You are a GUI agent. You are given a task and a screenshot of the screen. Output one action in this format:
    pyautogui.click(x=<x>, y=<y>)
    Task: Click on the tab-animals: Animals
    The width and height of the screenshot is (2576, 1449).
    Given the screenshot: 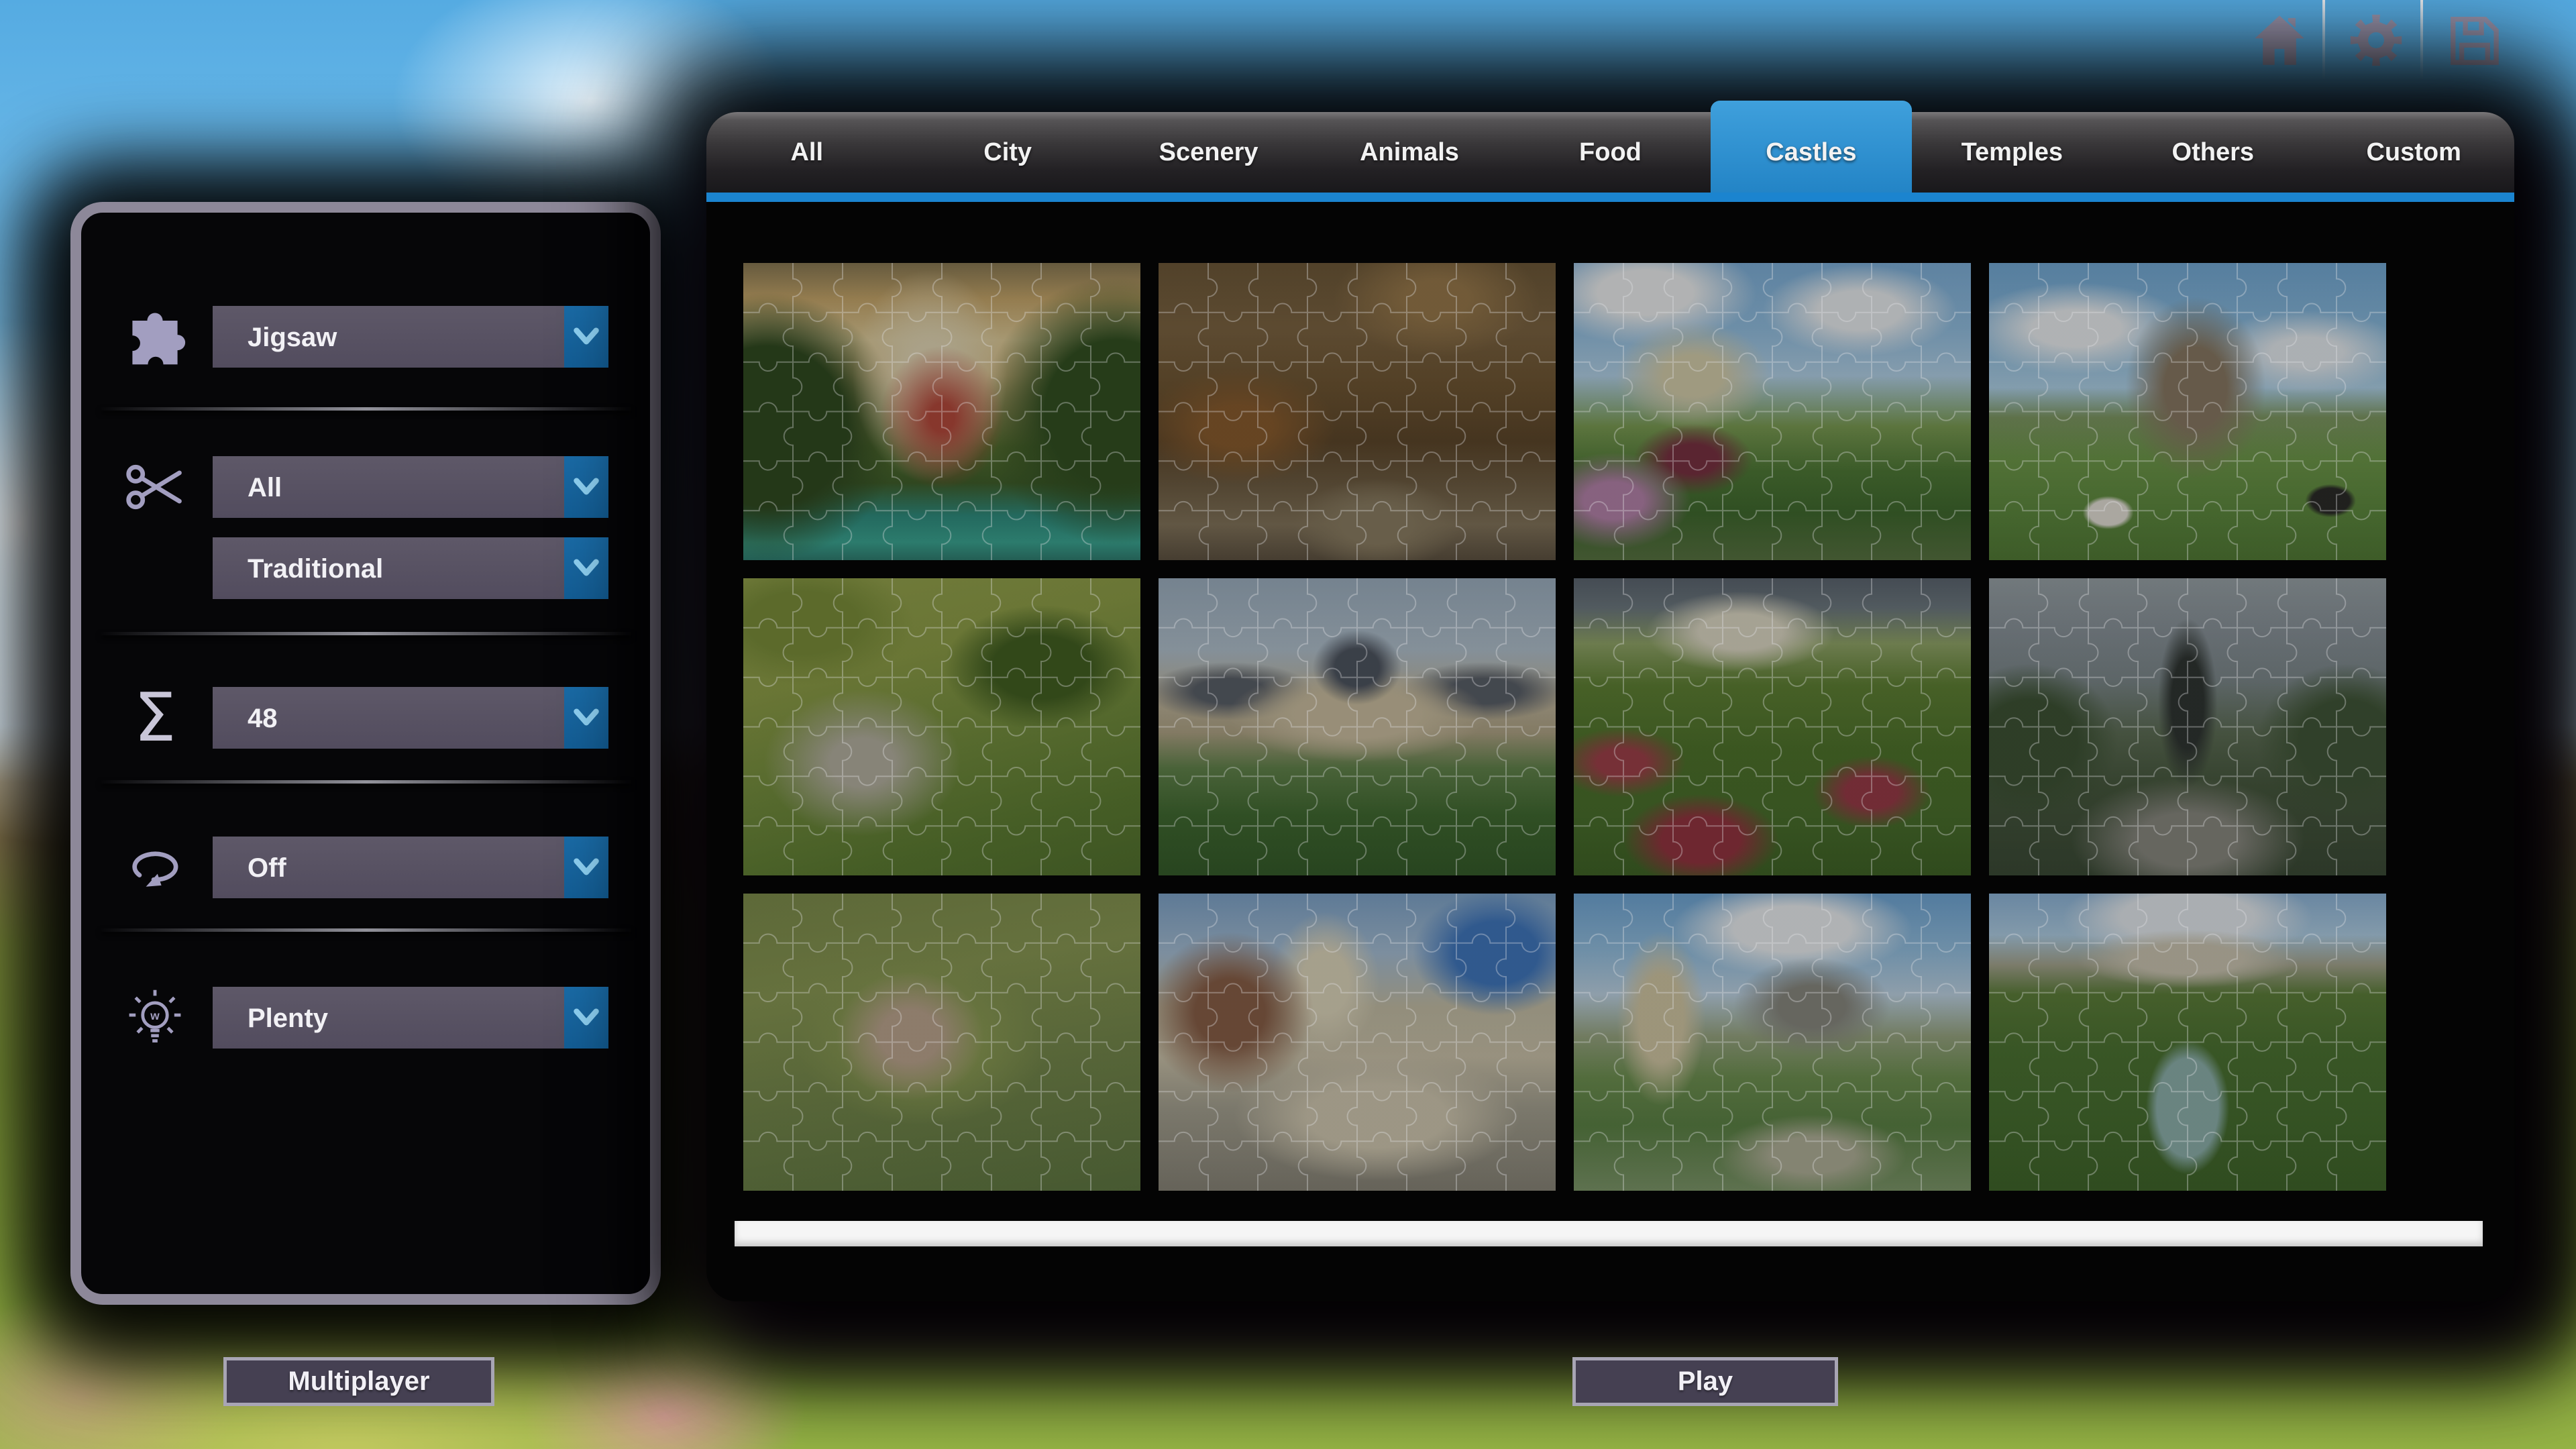 What is the action you would take?
    pyautogui.click(x=1409, y=152)
    